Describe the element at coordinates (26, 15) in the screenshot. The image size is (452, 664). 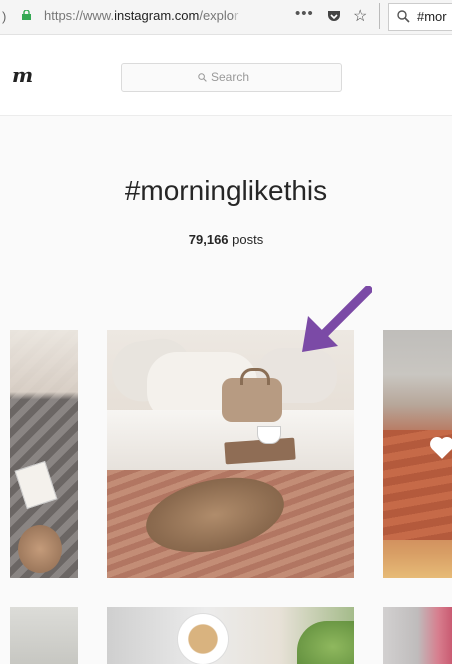
I see `lock-icon` at that location.